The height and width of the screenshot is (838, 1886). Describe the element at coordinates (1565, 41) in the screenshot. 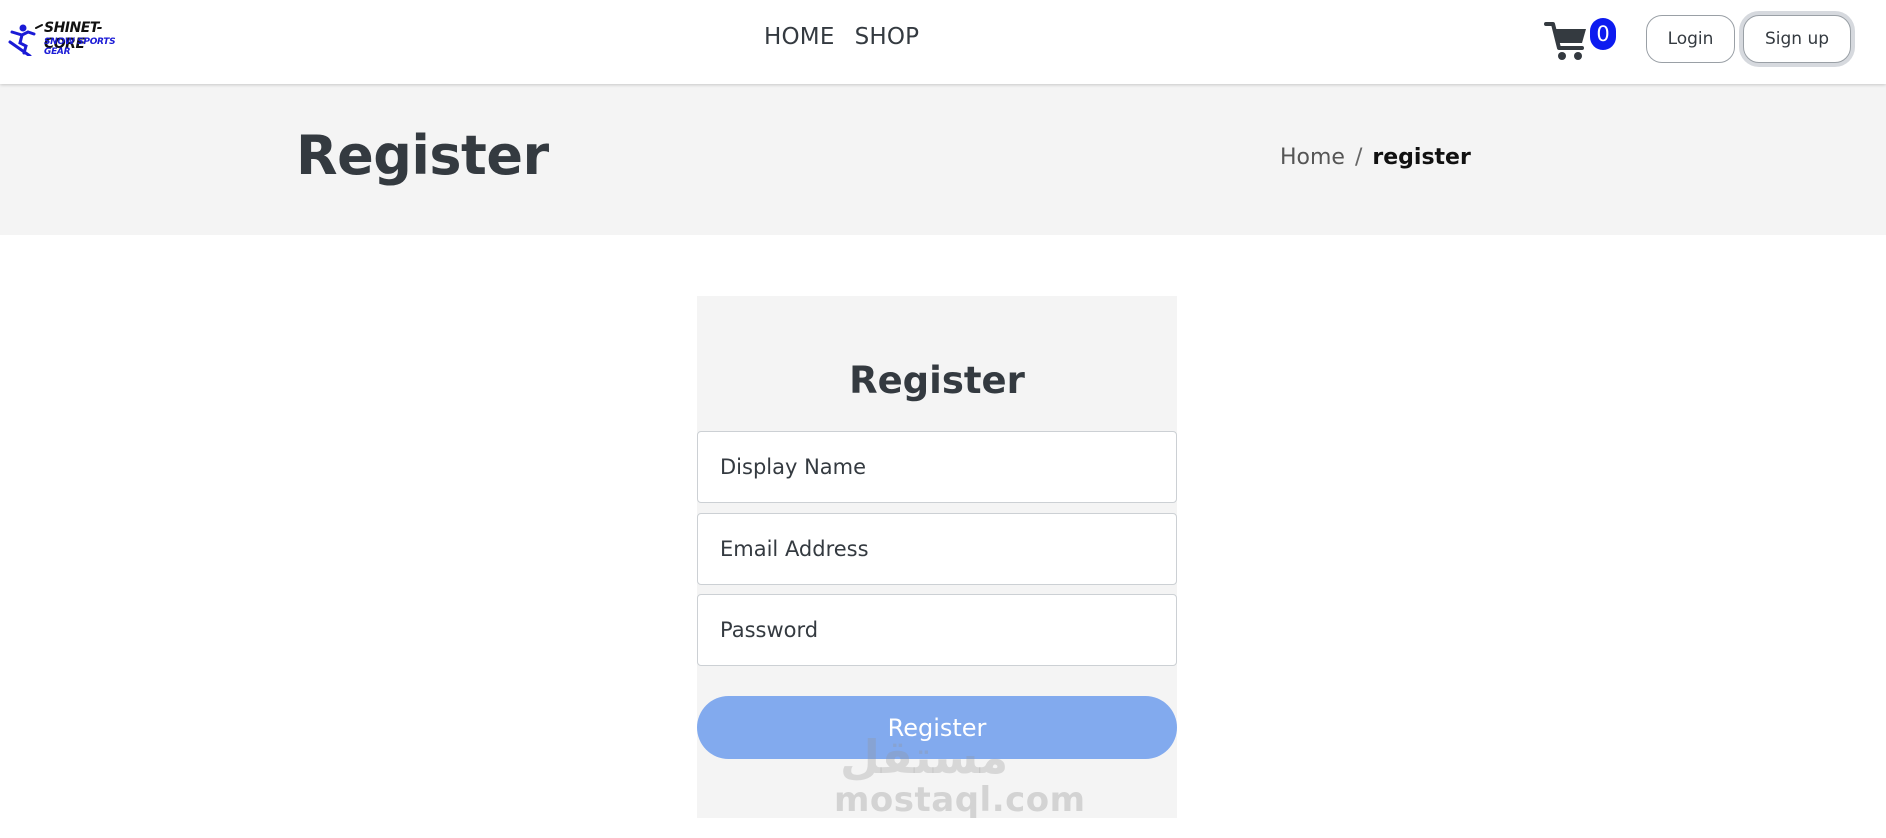

I see `shopping-cart-icon` at that location.